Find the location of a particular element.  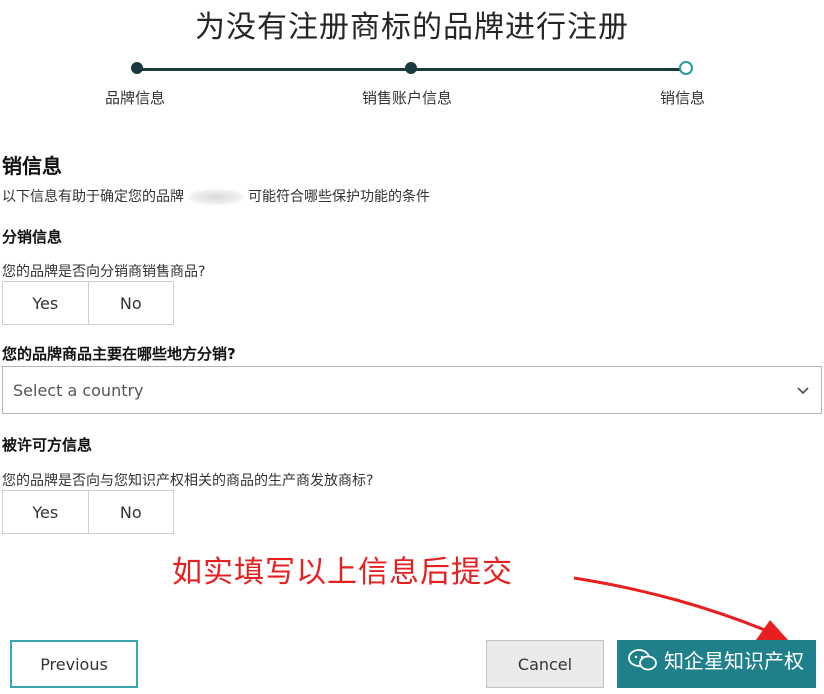

annotation-text: 如实填写以上信息后提交 is located at coordinates (342, 572).